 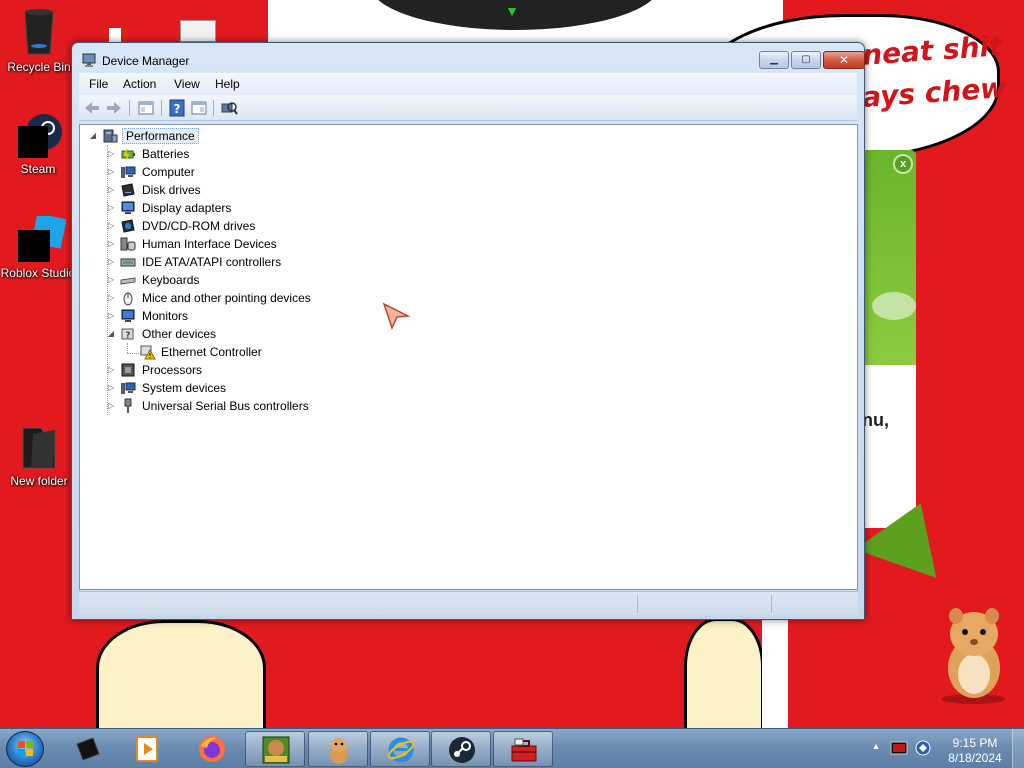 I want to click on desktop-icon-new-folder: New folder, so click(x=39, y=456).